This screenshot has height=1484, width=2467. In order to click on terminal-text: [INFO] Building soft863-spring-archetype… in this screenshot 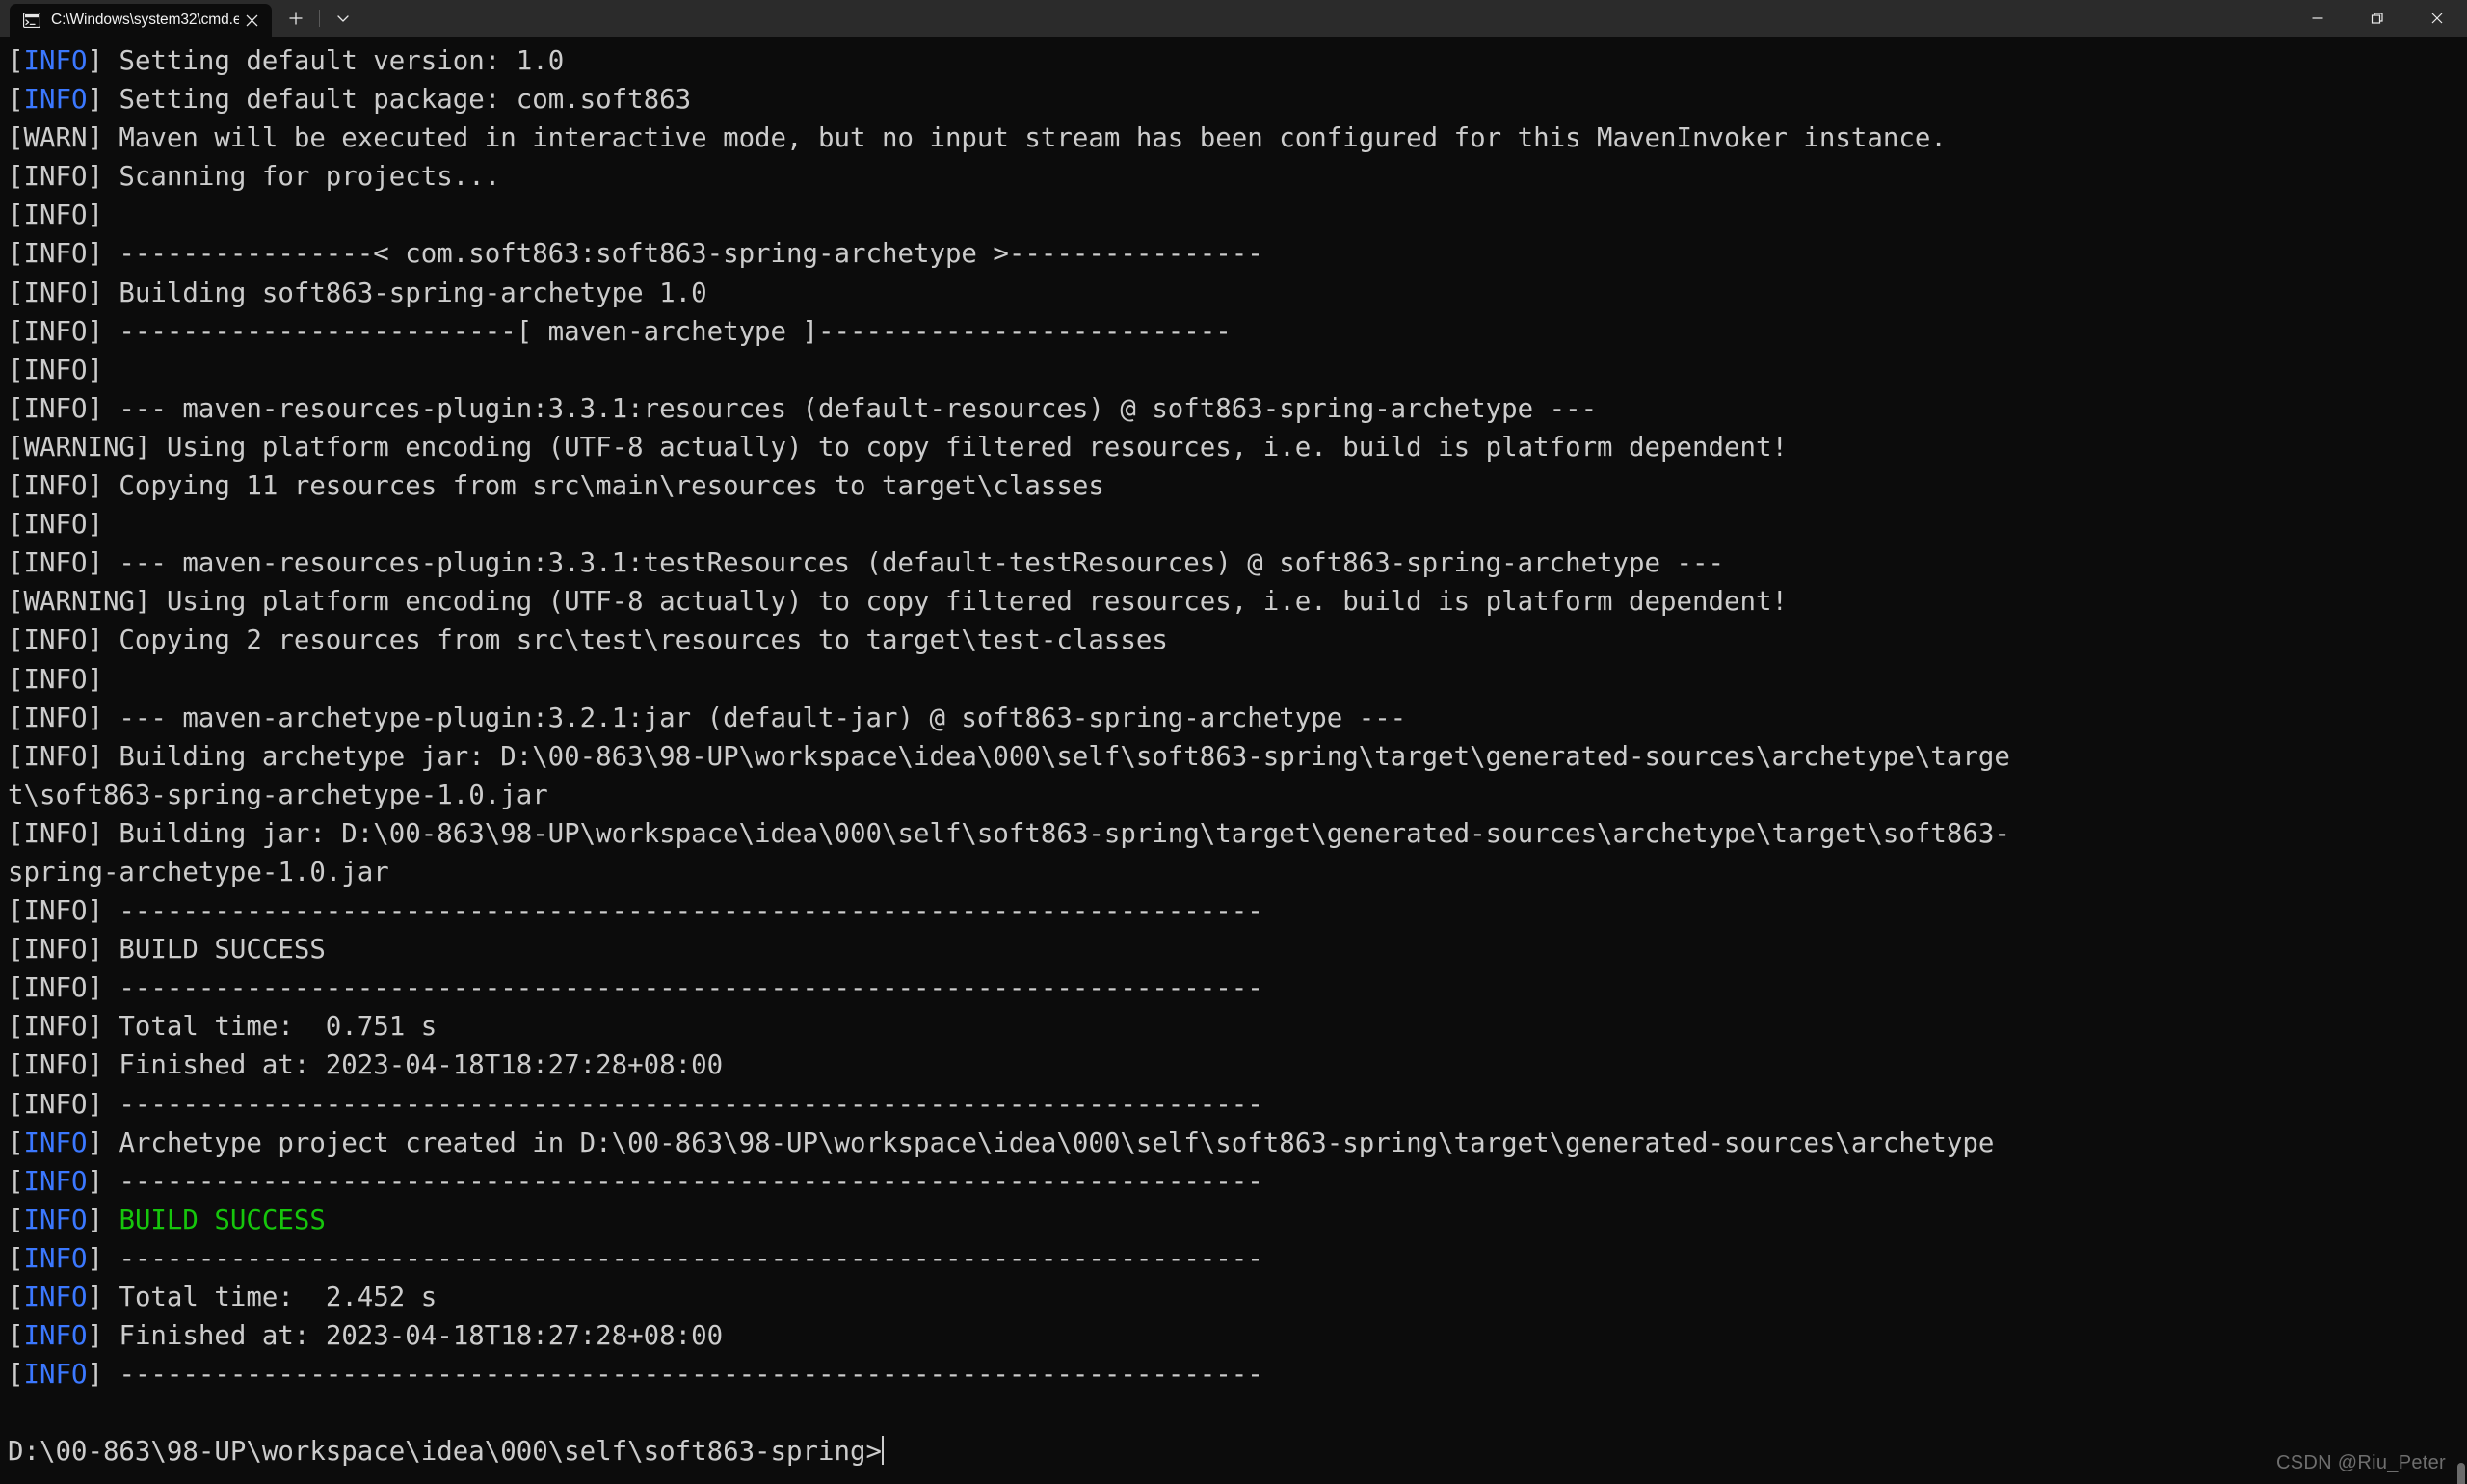, I will do `click(357, 293)`.